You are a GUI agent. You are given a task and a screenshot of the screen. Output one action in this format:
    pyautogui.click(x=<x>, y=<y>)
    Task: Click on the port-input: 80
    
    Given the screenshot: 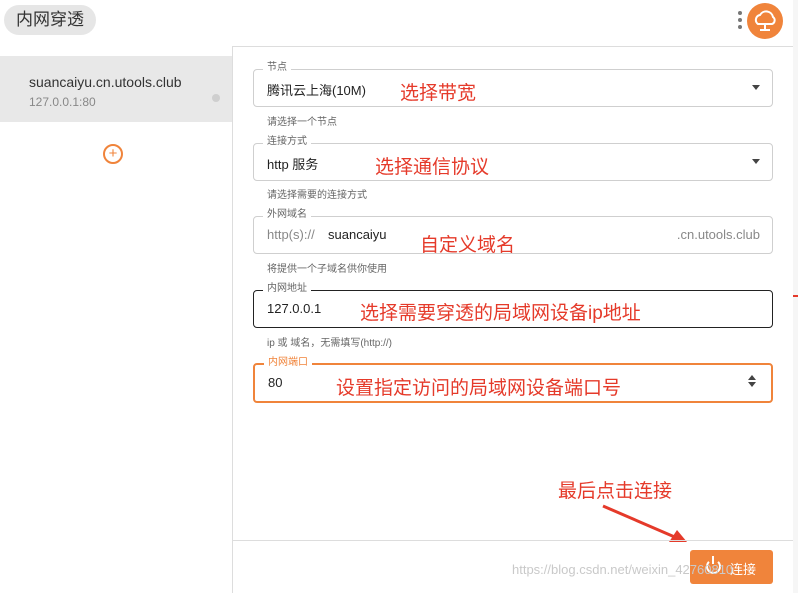 What is the action you would take?
    pyautogui.click(x=275, y=382)
    